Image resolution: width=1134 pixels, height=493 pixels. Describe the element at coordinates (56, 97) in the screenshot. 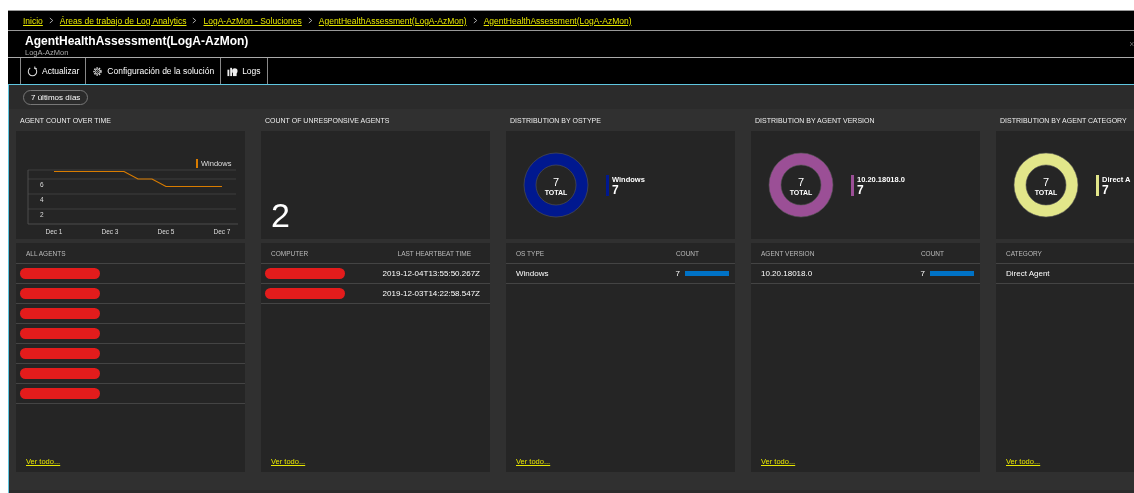

I see `time-filter-button: 7 últimos días` at that location.